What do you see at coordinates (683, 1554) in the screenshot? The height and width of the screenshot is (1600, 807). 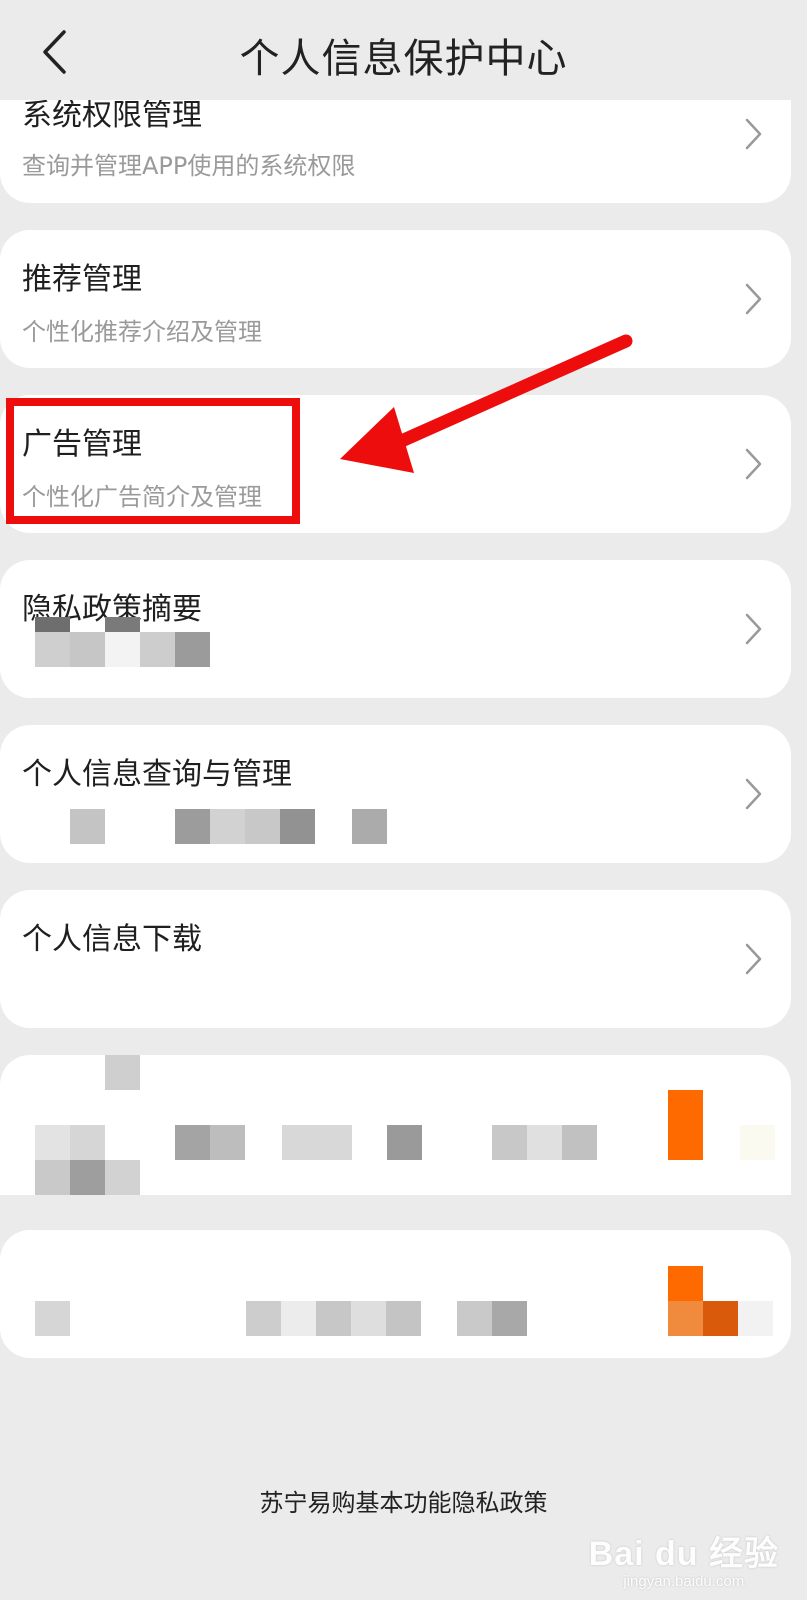 I see `watermark-main: Bai du 经验` at bounding box center [683, 1554].